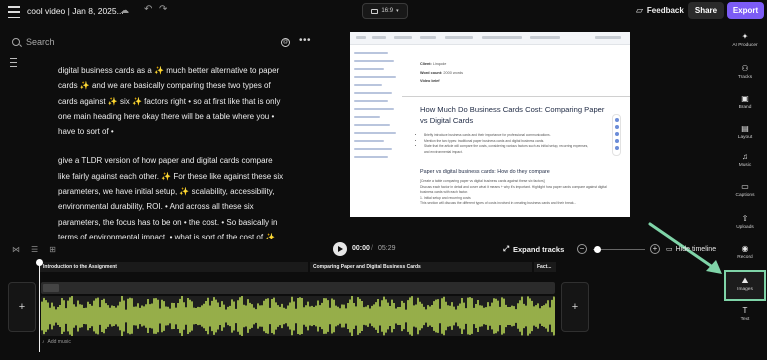 The width and height of the screenshot is (767, 360). I want to click on video-clip-thumb, so click(51, 288).